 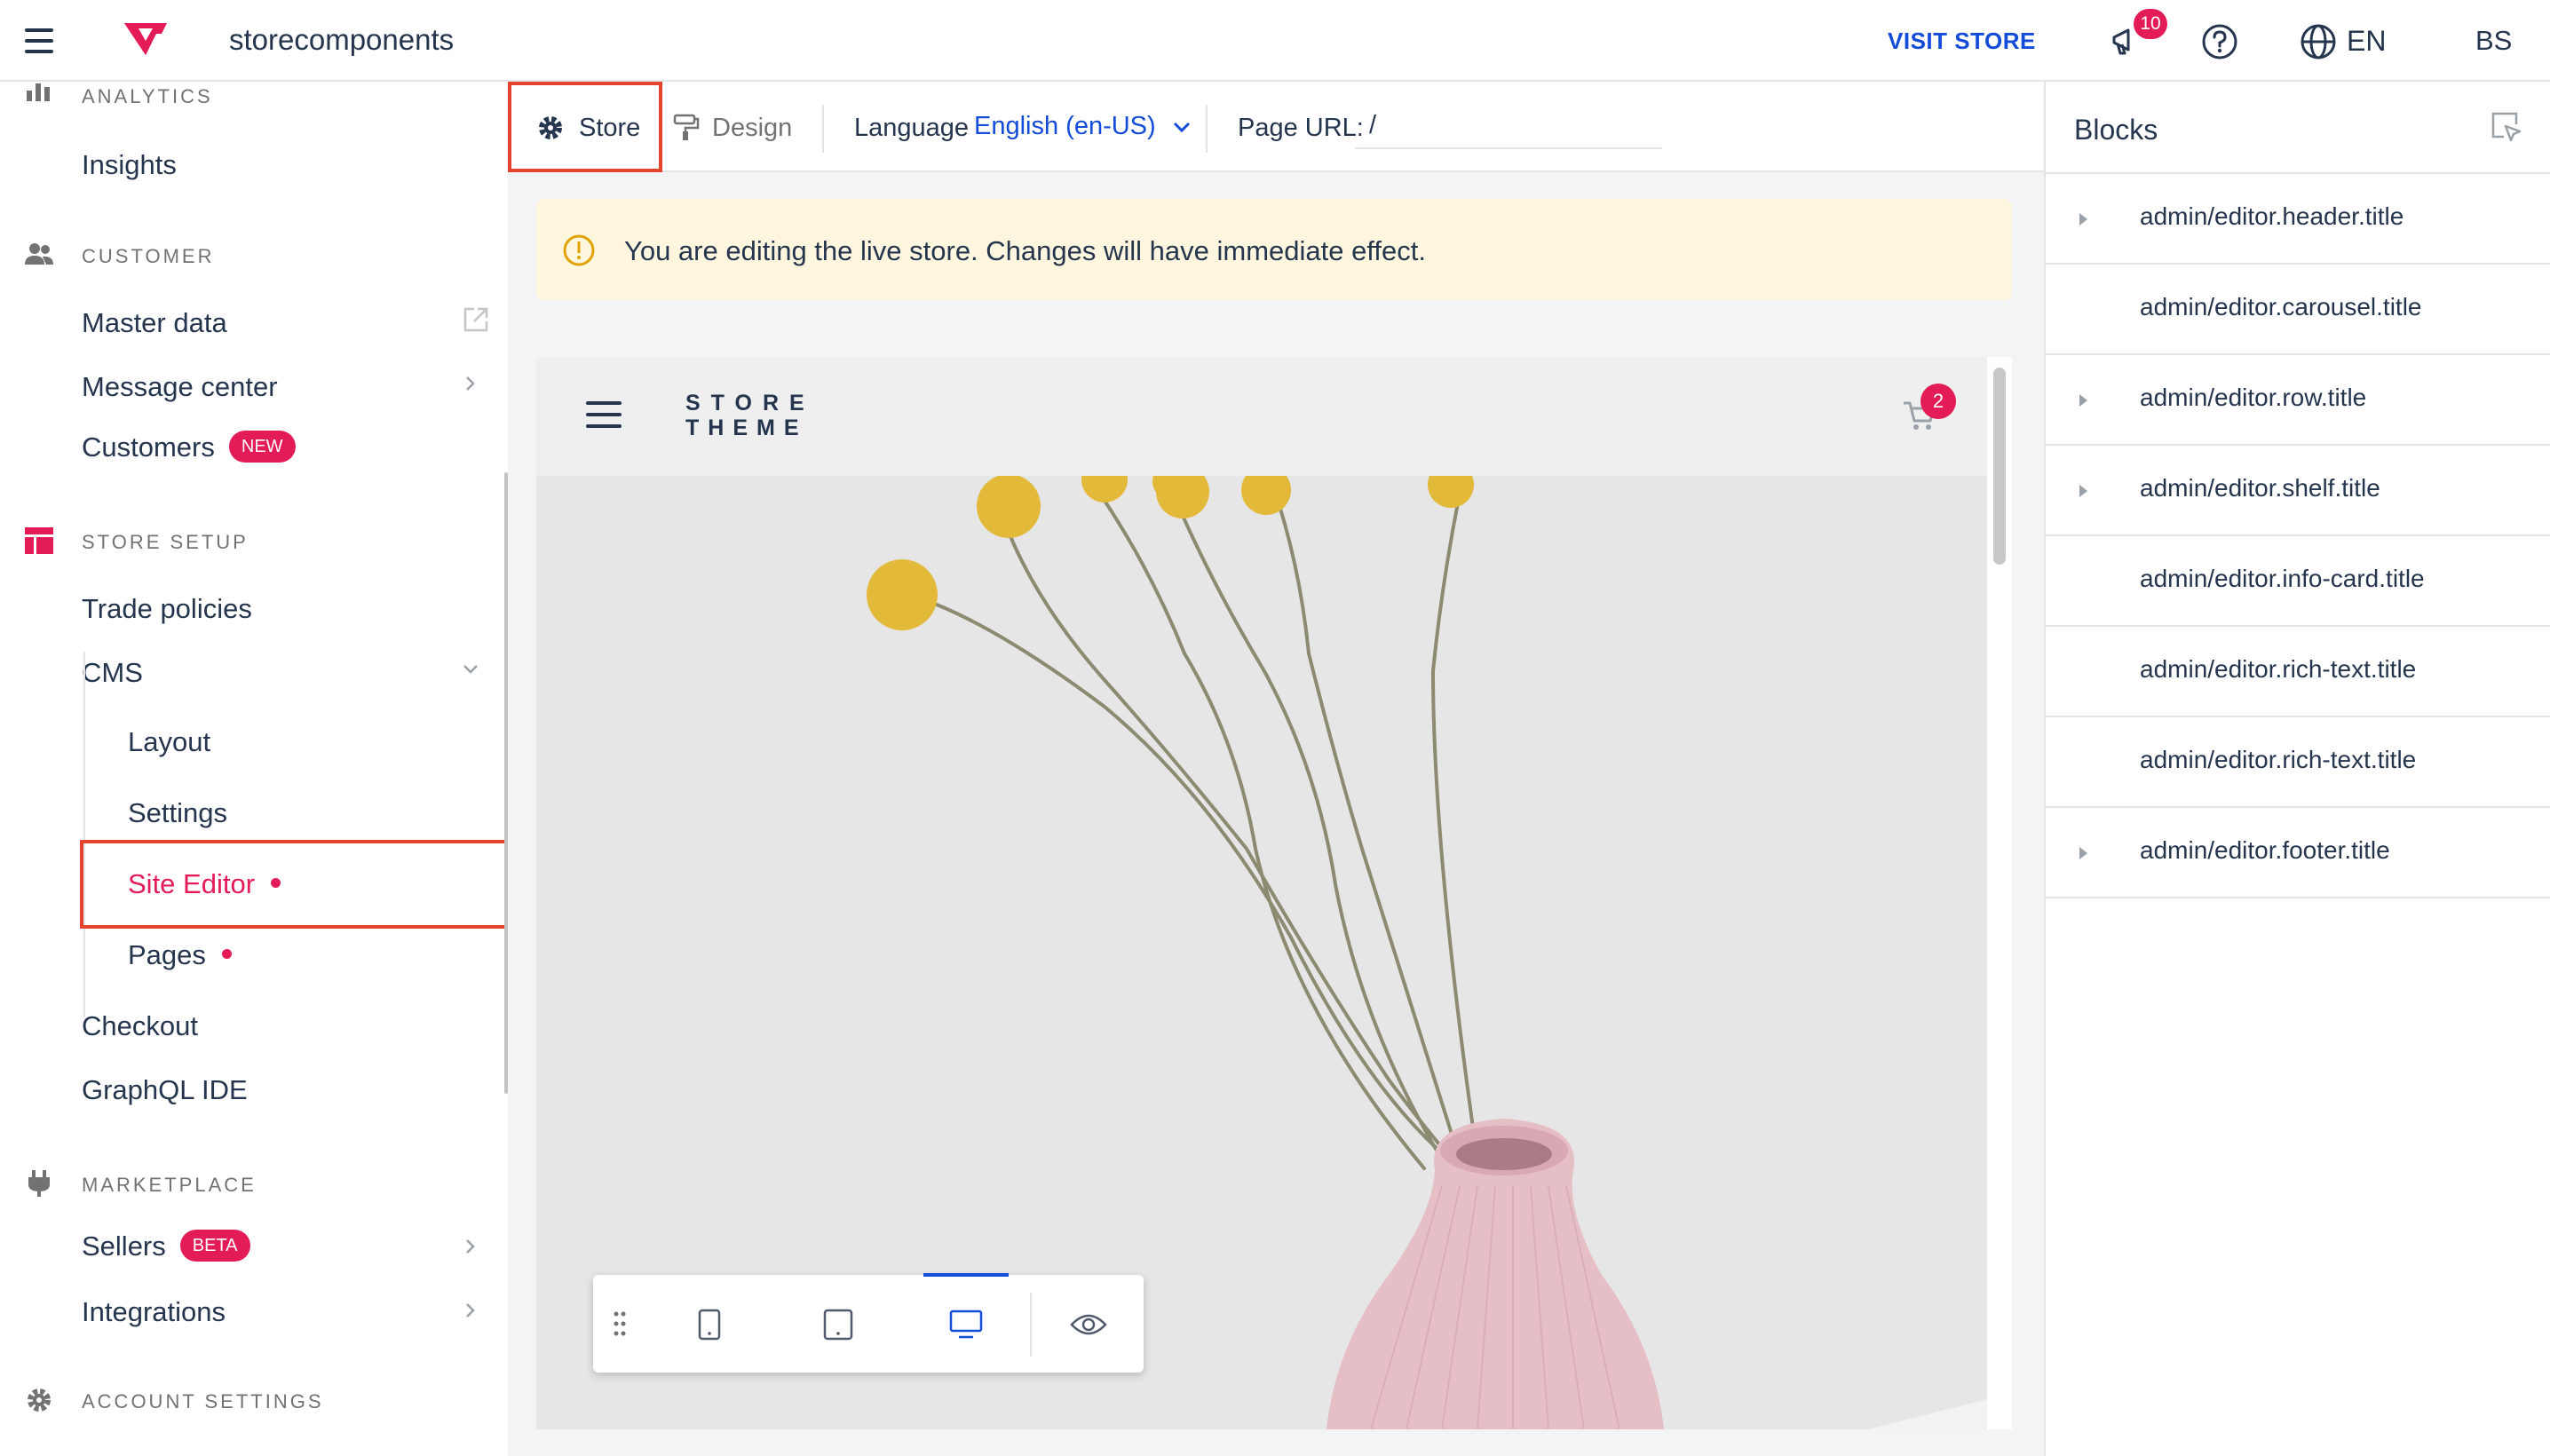 What do you see at coordinates (2150, 24) in the screenshot?
I see `notification-badge: 10` at bounding box center [2150, 24].